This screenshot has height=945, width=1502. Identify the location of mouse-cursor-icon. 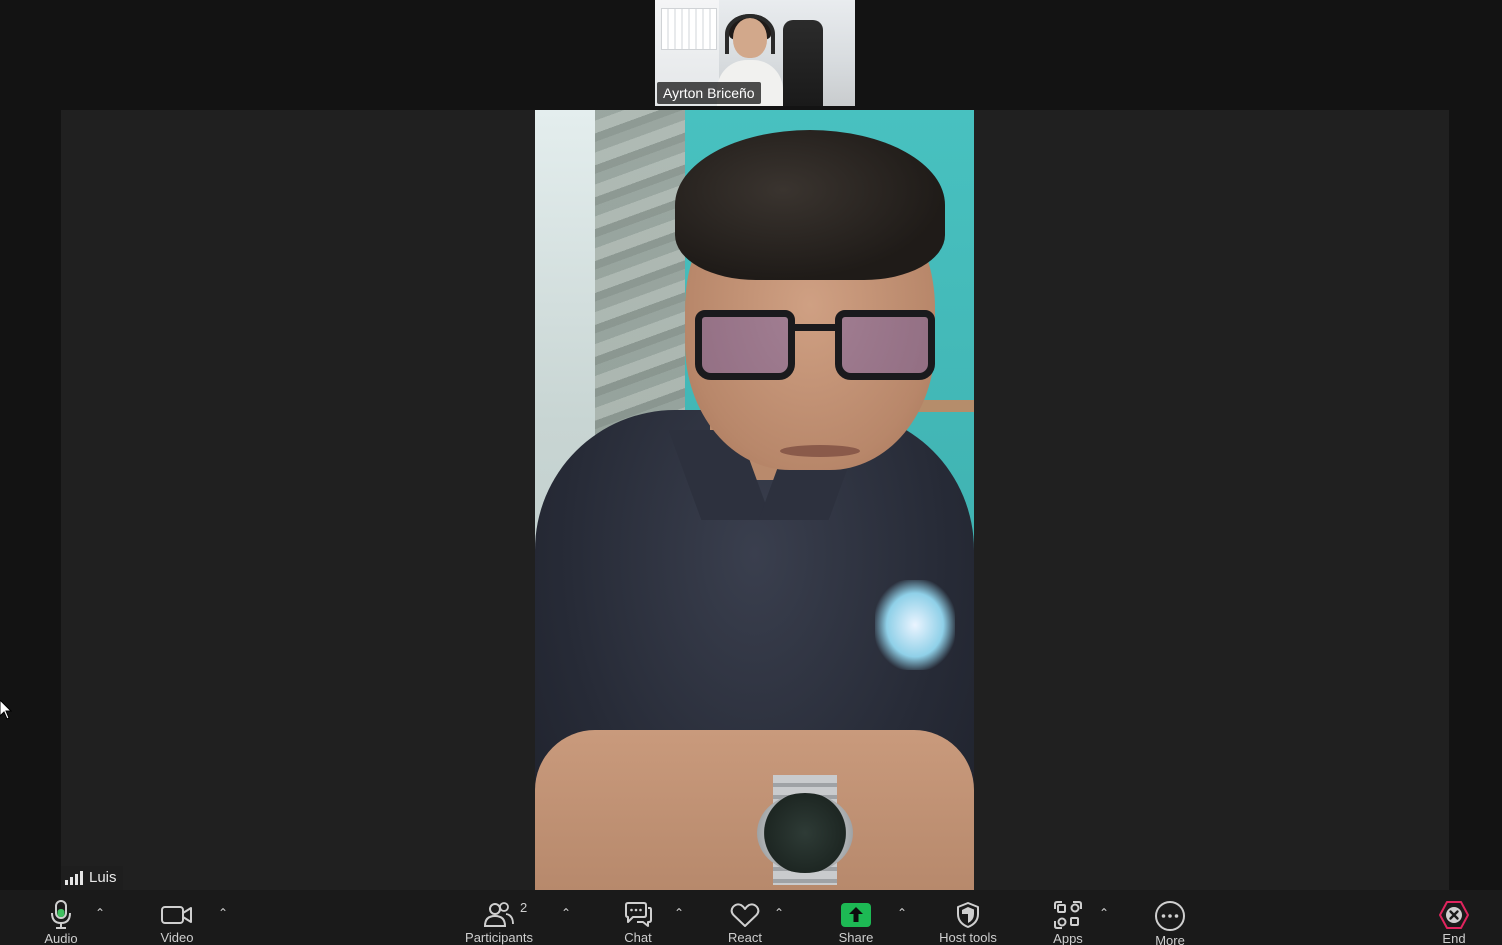
(6, 710).